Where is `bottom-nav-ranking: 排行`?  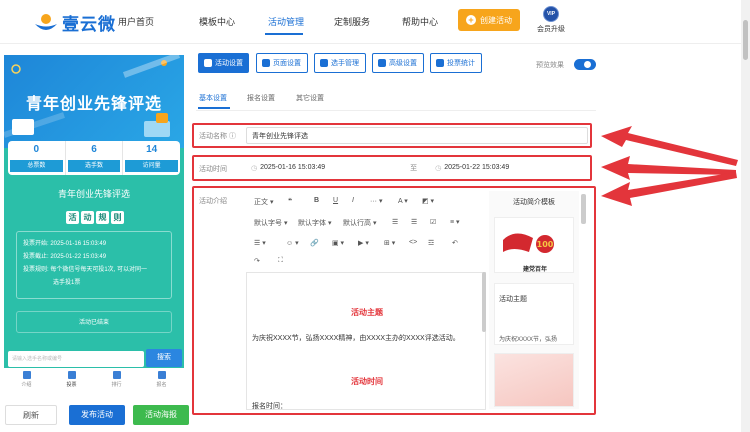
bottom-nav-ranking: 排行 is located at coordinates (116, 381).